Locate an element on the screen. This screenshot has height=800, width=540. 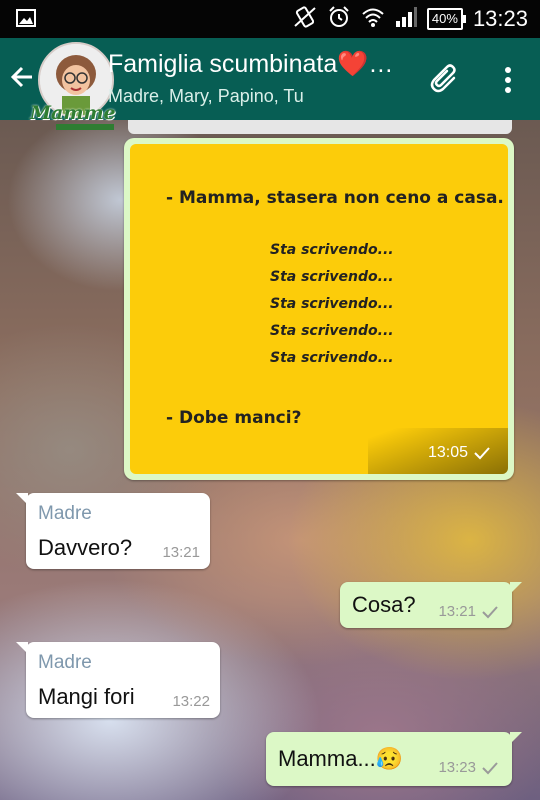
status-bar: 40% 13:23 is located at coordinates (270, 19).